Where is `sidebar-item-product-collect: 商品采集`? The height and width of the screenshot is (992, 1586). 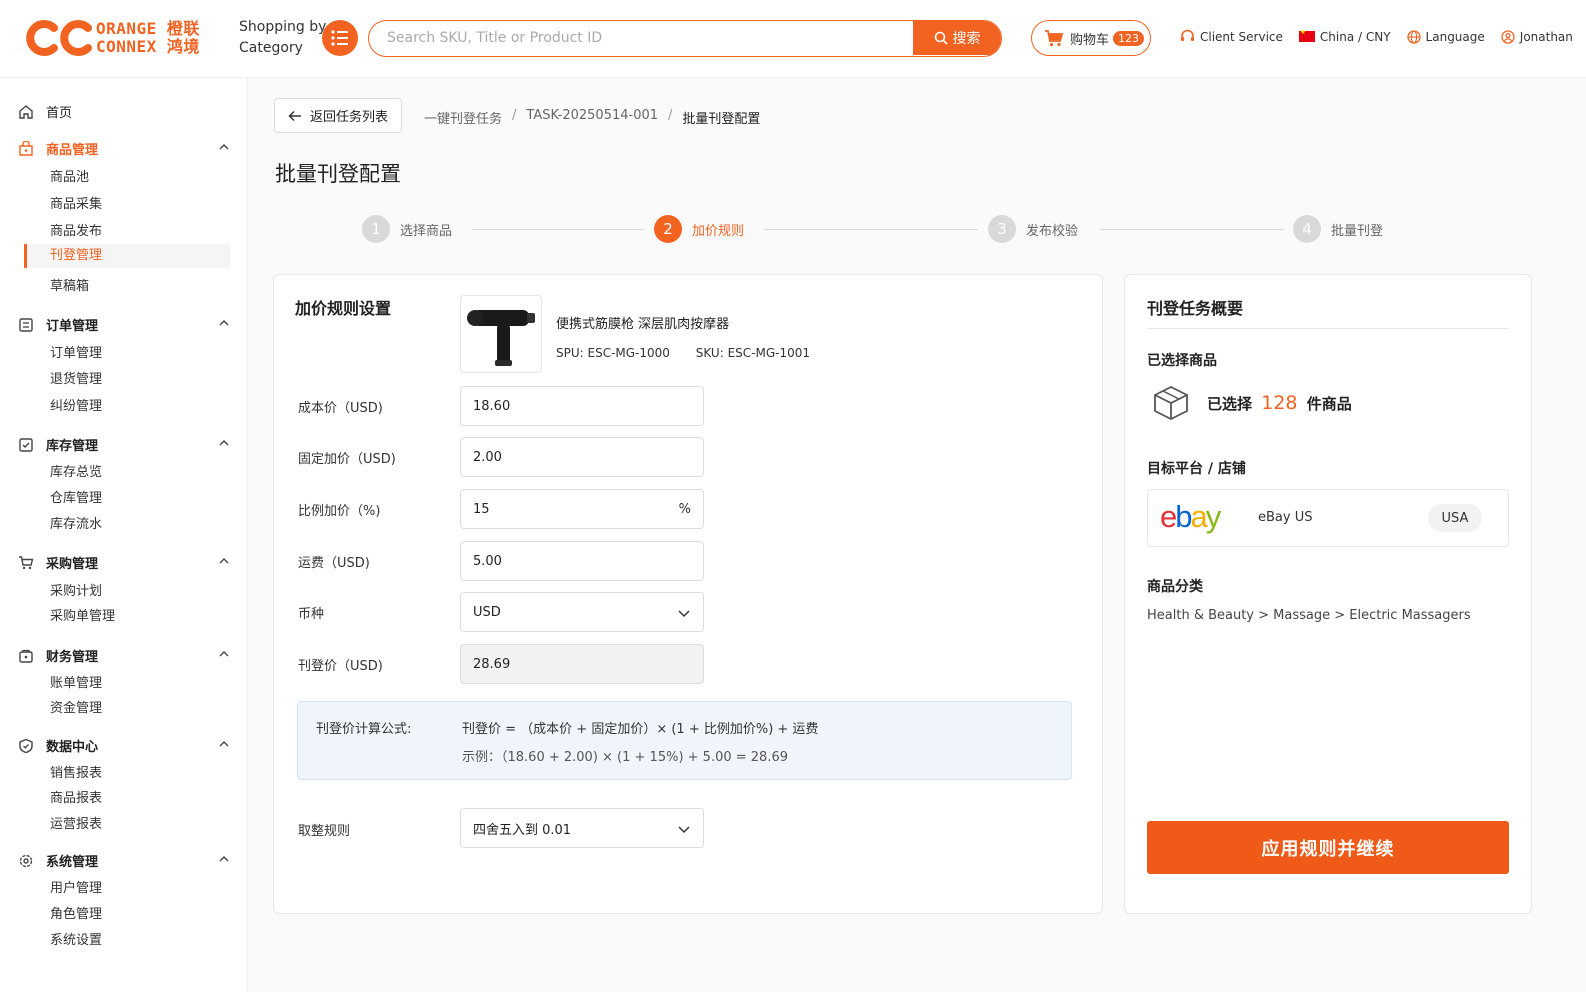 sidebar-item-product-collect: 商品采集 is located at coordinates (76, 202).